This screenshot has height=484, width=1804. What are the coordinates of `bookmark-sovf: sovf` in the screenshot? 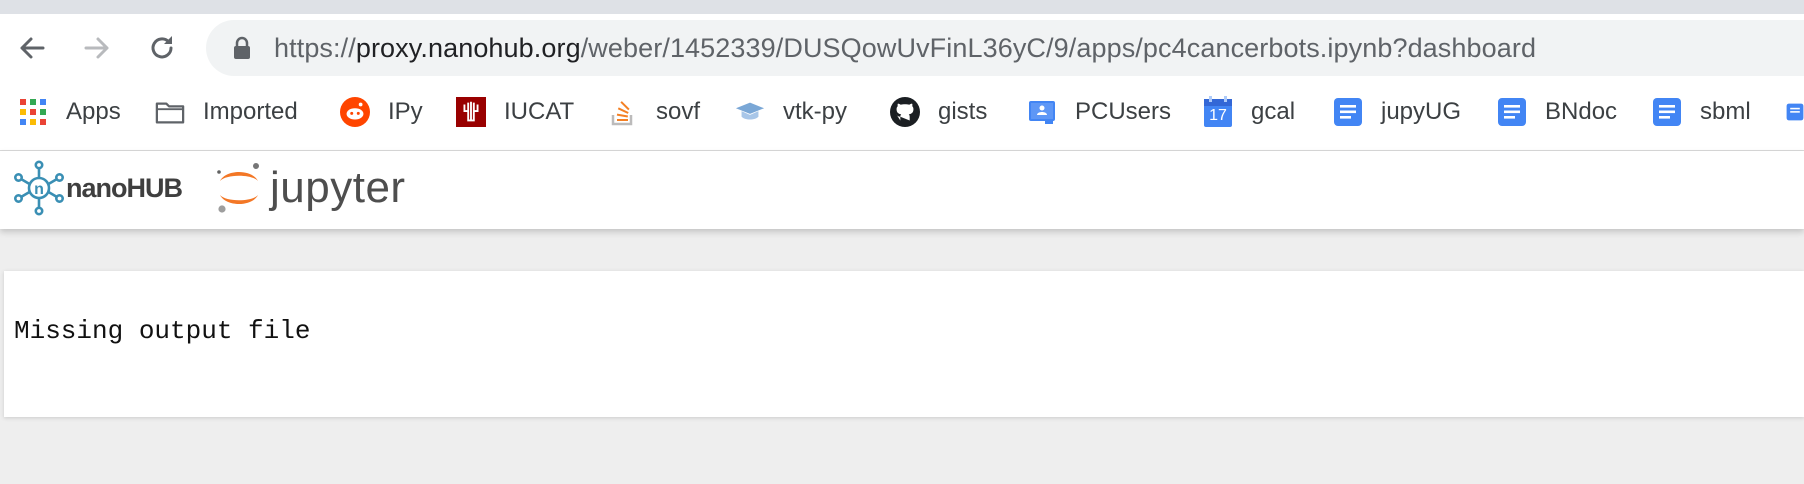 It's located at (654, 112).